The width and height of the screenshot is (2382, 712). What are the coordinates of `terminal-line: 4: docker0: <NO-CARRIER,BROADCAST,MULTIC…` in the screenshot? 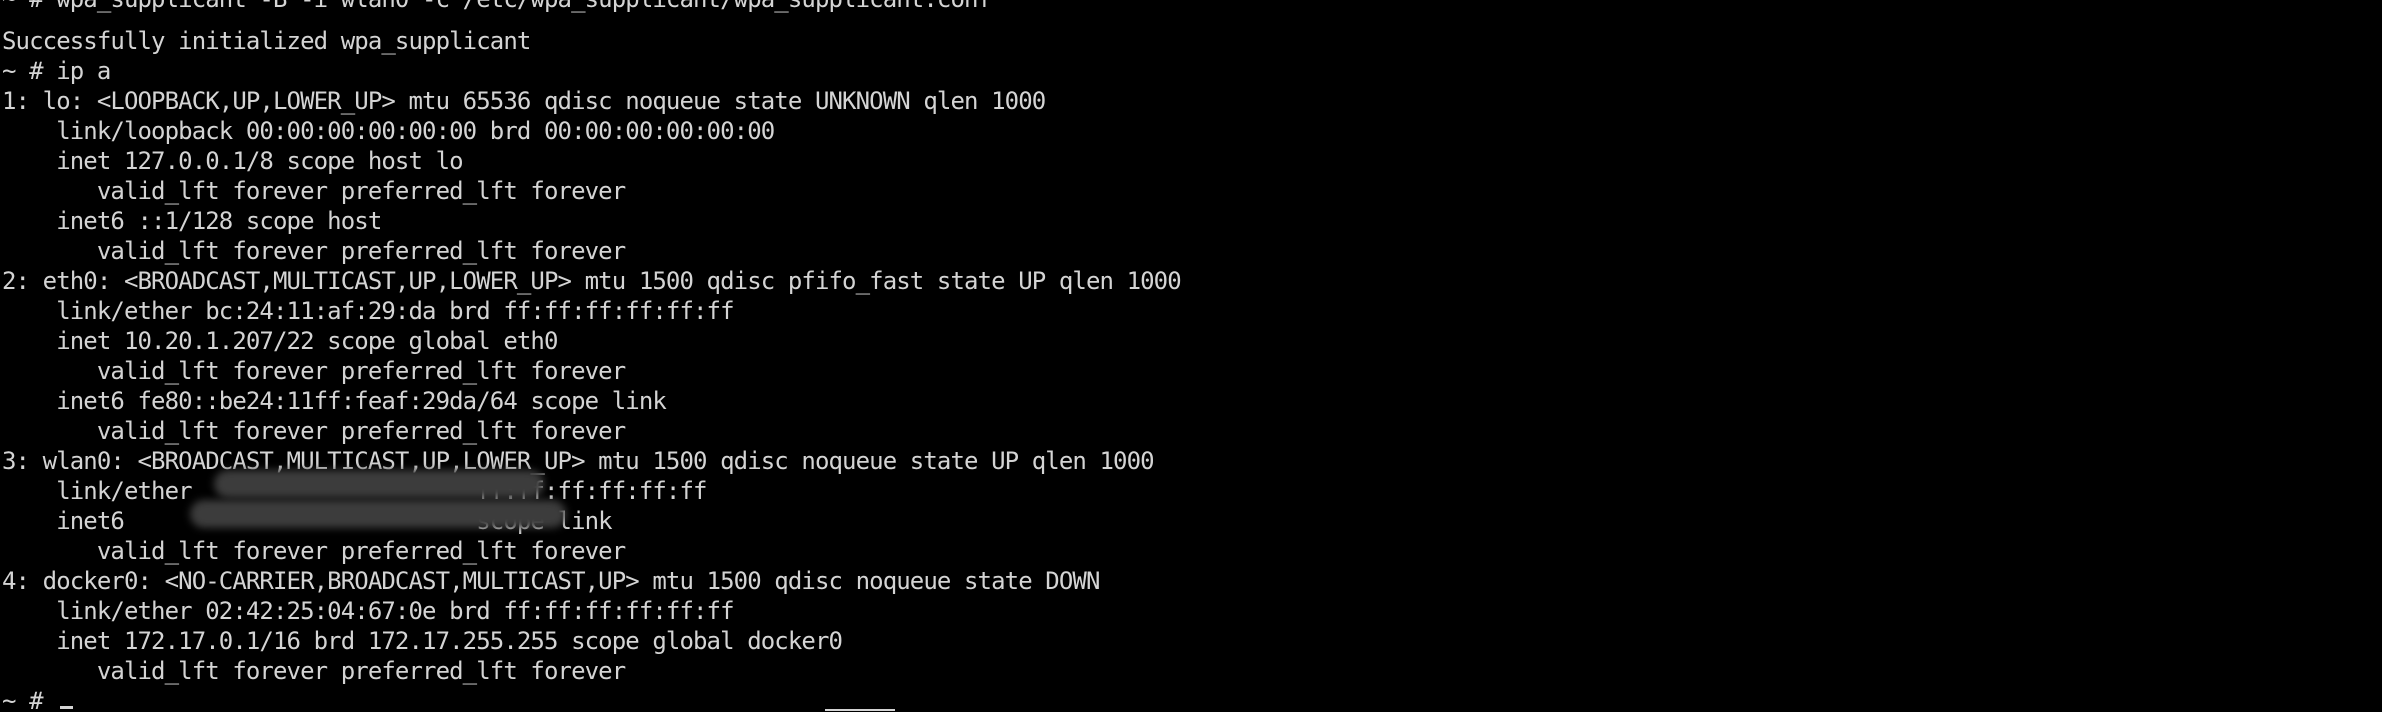 It's located at (551, 581).